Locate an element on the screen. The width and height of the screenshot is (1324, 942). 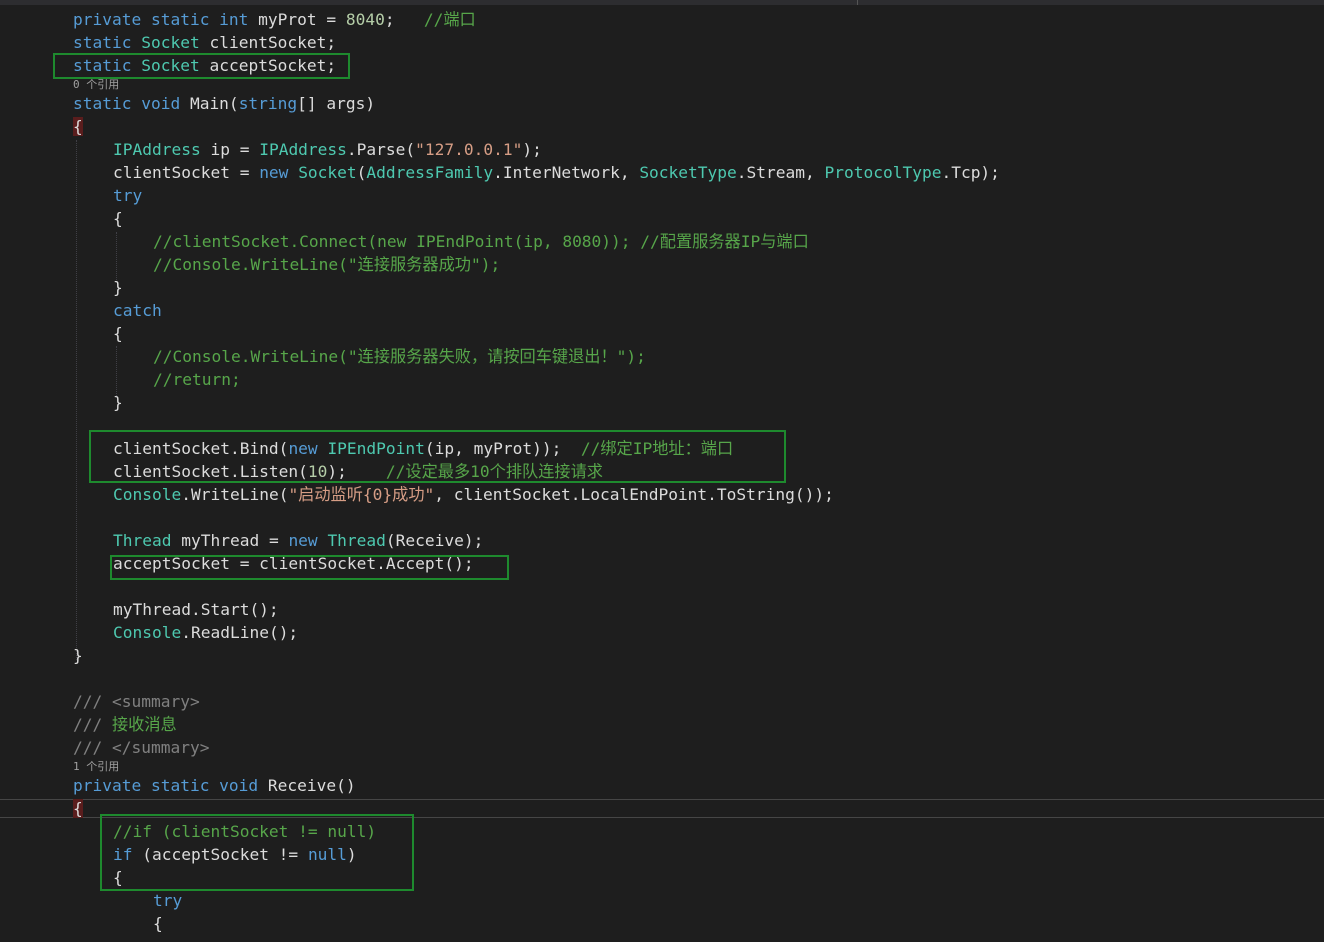
annotation-box-receive-null-check is located at coordinates (257, 852).